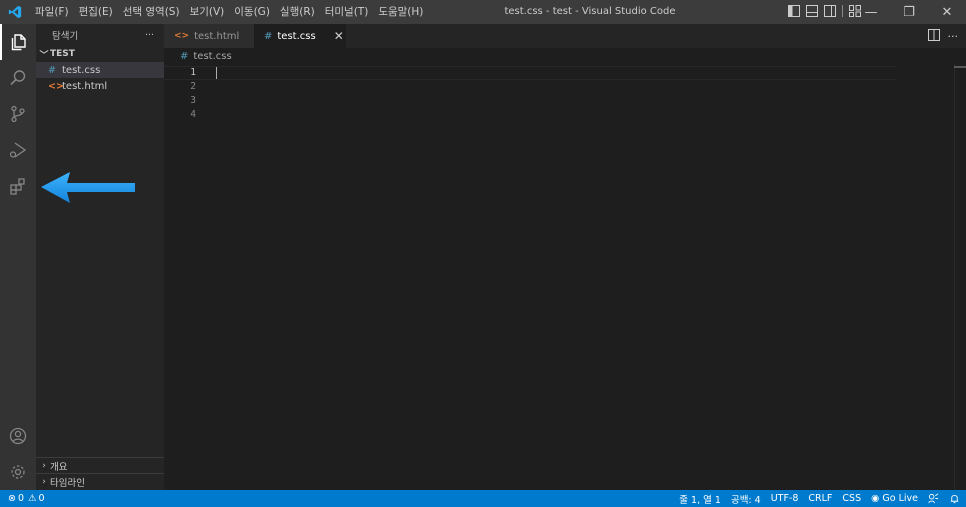 This screenshot has width=966, height=507. I want to click on window-title: test.css - test - Visual Studio Code, so click(590, 11).